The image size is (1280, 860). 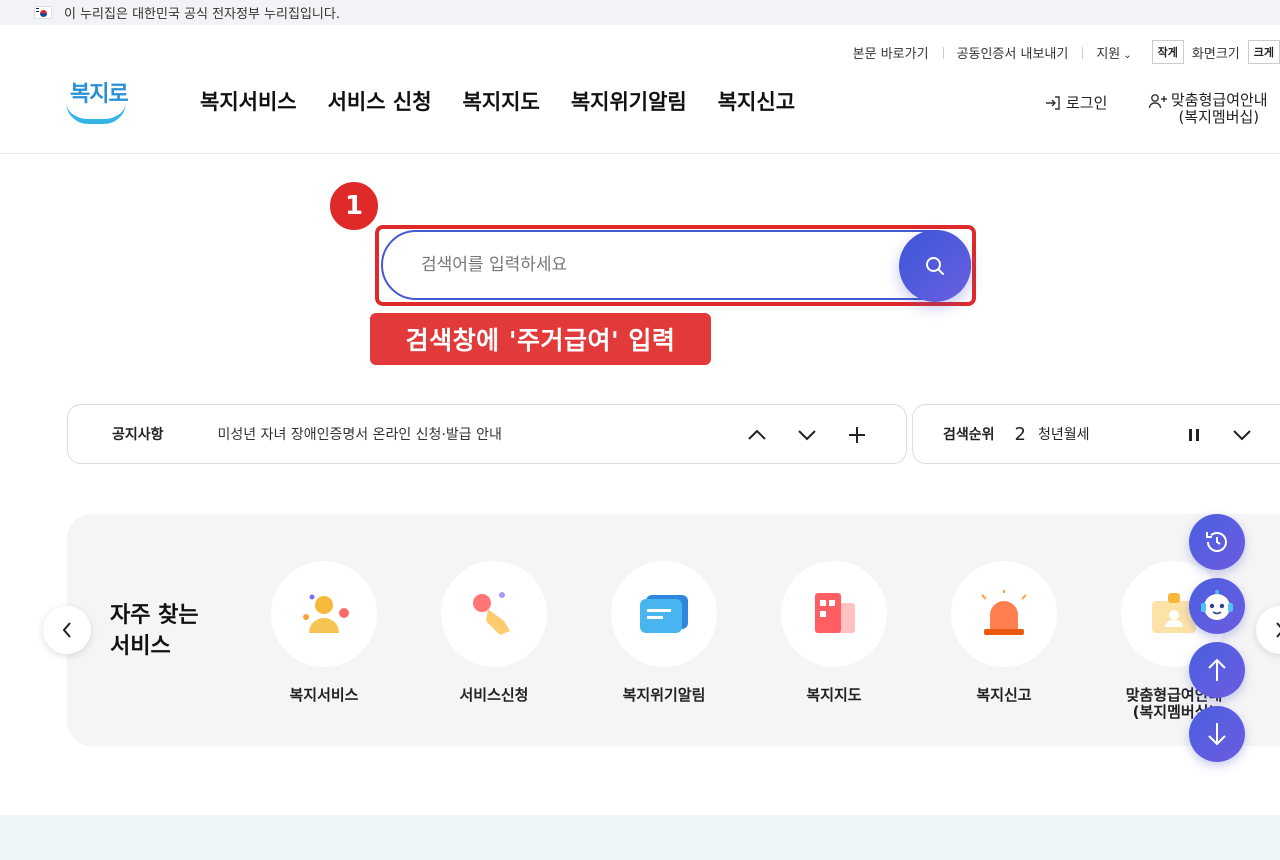 I want to click on membership-button: 맞춤형급여안내 (복지멤버십), so click(x=1208, y=109).